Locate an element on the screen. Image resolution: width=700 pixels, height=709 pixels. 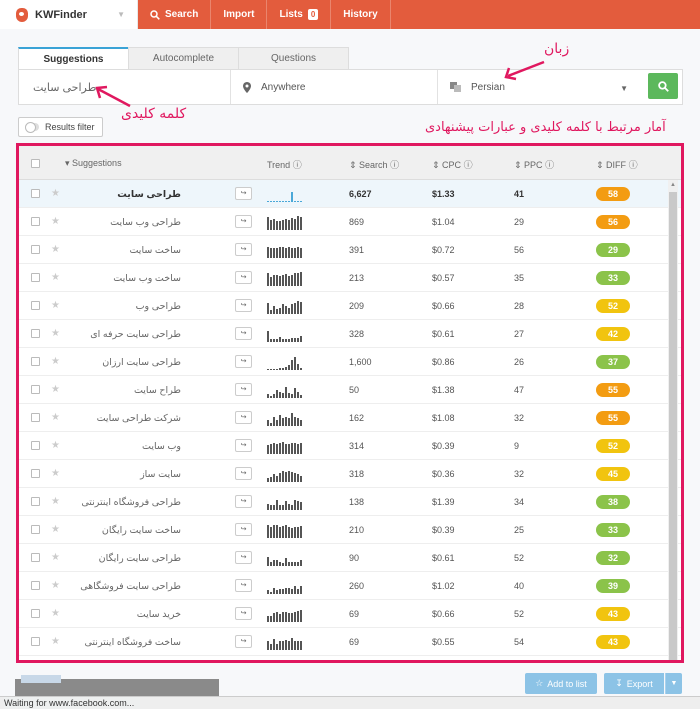
nav-search: Search is located at coordinates (175, 14).